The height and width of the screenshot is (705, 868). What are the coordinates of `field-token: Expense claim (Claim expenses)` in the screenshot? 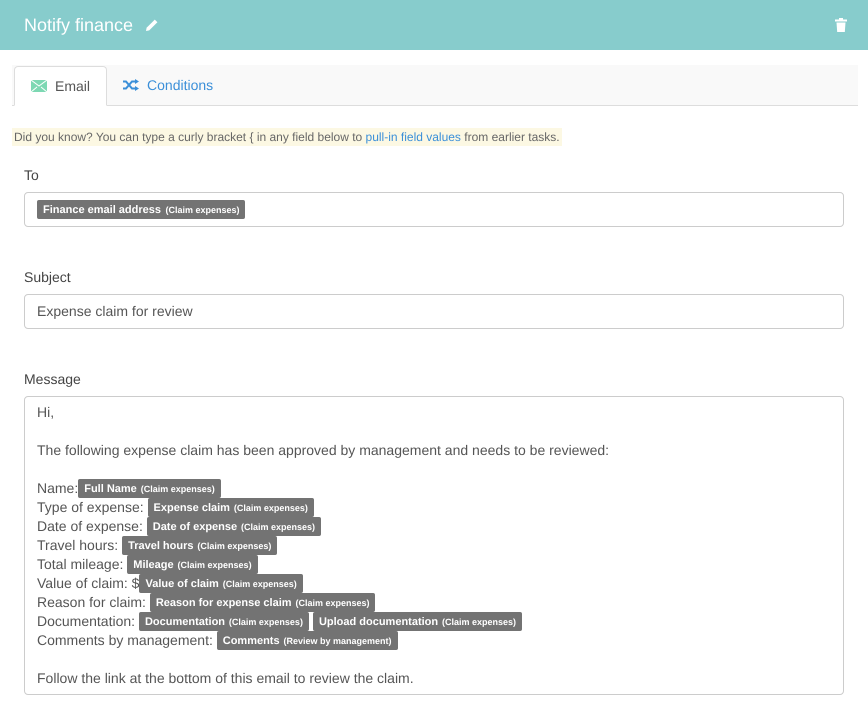 It's located at (231, 507).